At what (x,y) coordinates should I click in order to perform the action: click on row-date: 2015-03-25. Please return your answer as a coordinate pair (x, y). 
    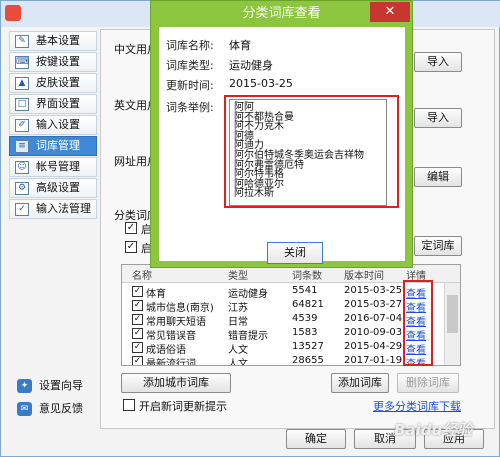
    Looking at the image, I should click on (373, 290).